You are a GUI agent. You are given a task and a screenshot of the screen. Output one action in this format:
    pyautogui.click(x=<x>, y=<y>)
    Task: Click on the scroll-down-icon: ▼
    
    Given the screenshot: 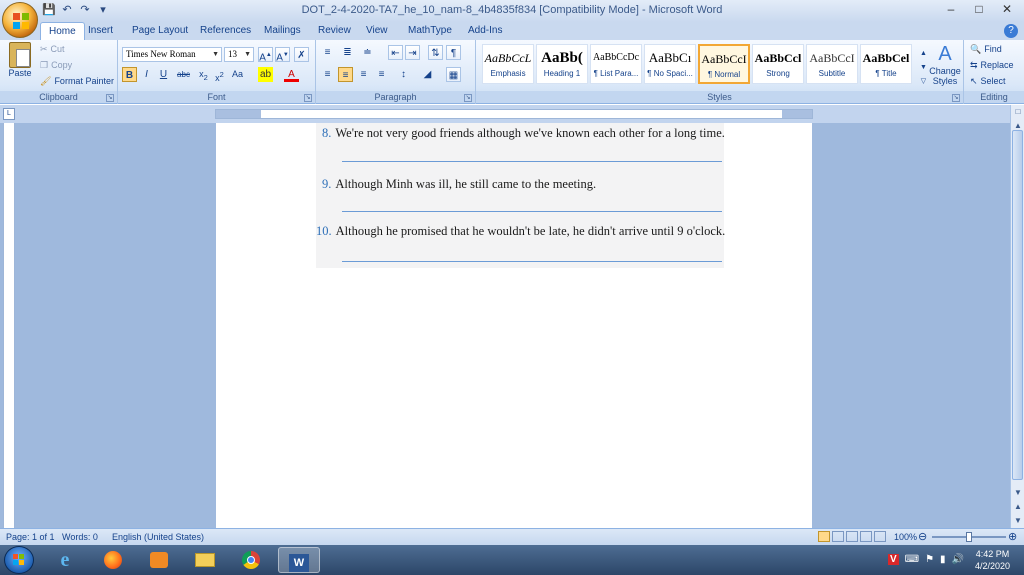 What is the action you would take?
    pyautogui.click(x=1017, y=493)
    